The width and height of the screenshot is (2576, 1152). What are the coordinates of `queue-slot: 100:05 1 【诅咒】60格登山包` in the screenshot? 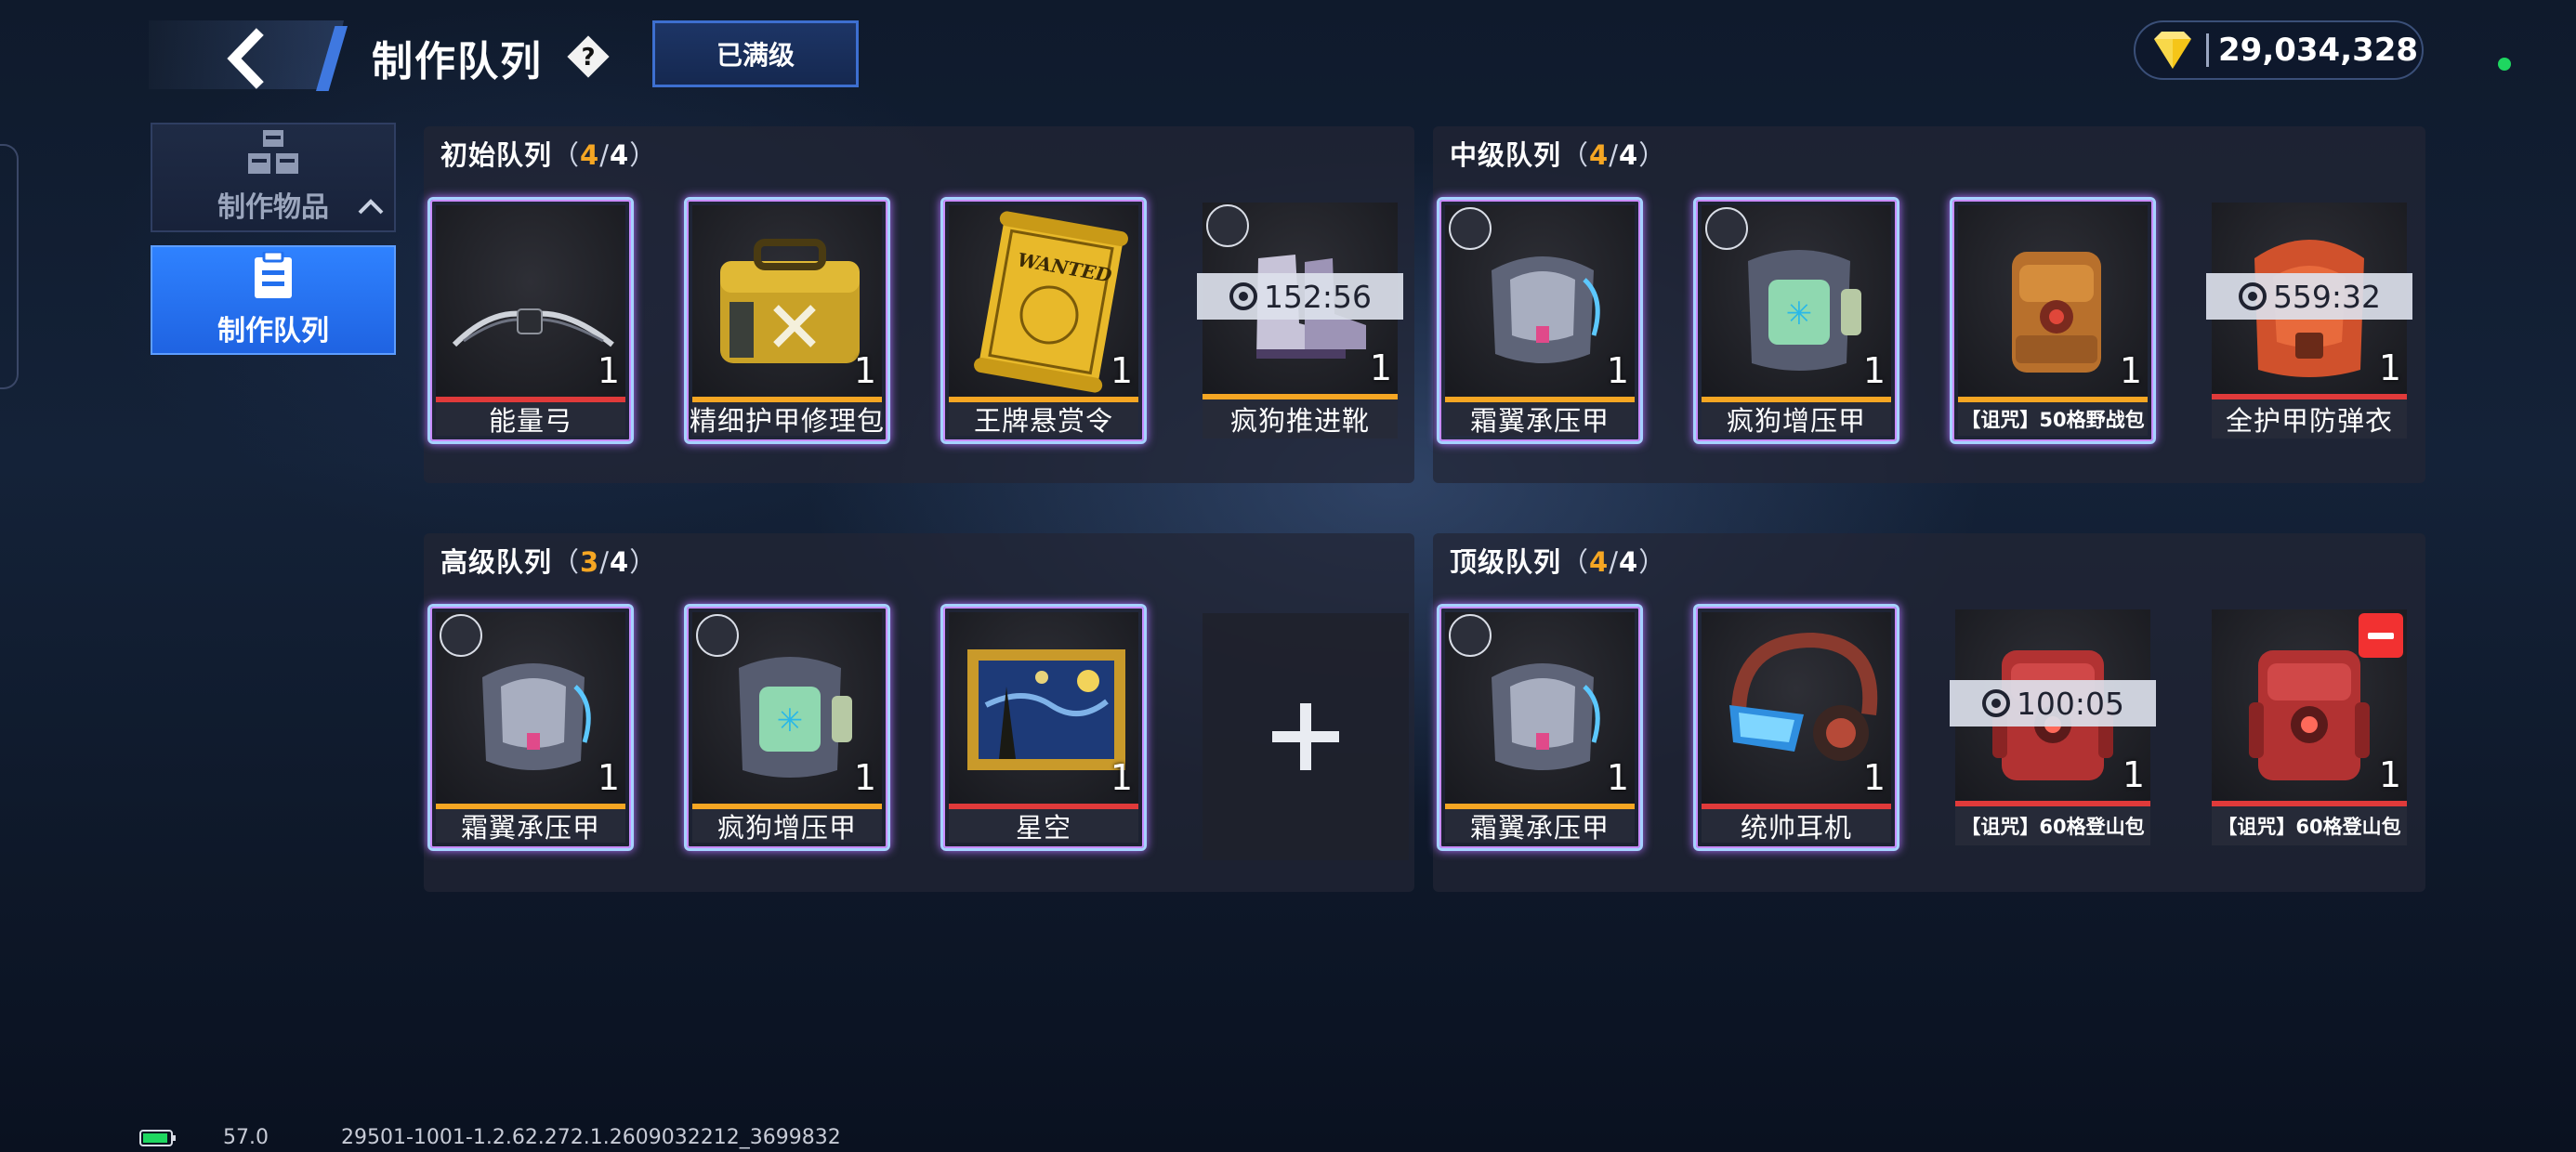 It's located at (2053, 727).